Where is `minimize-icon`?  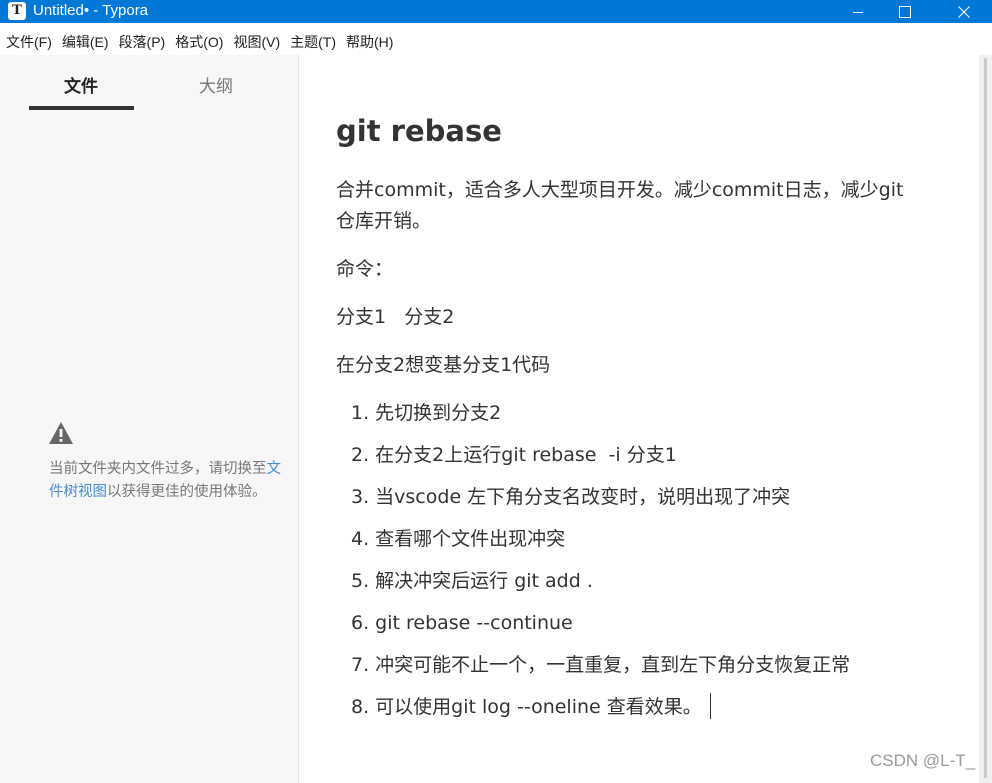 minimize-icon is located at coordinates (858, 12).